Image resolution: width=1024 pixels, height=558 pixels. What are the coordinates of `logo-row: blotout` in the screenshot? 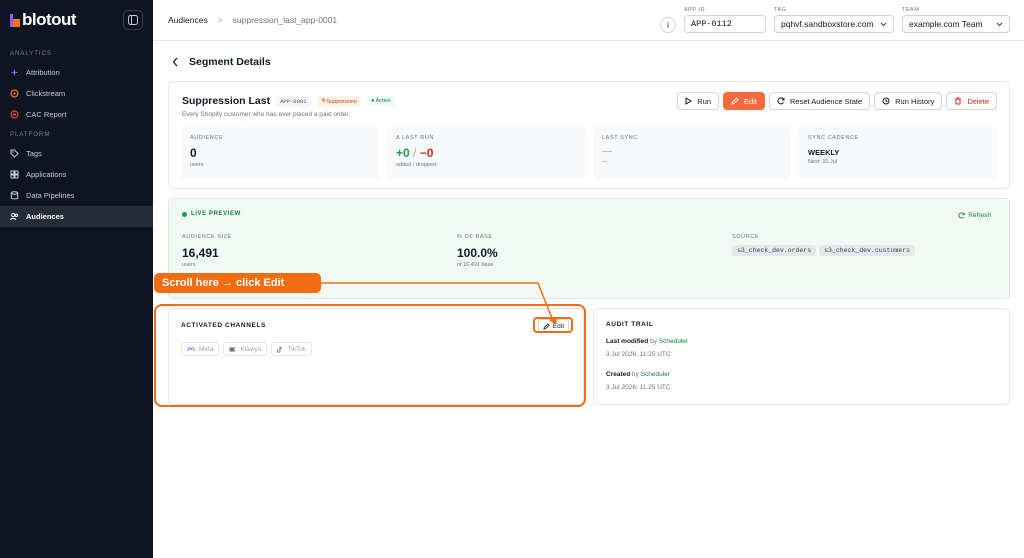 It's located at (76, 20).